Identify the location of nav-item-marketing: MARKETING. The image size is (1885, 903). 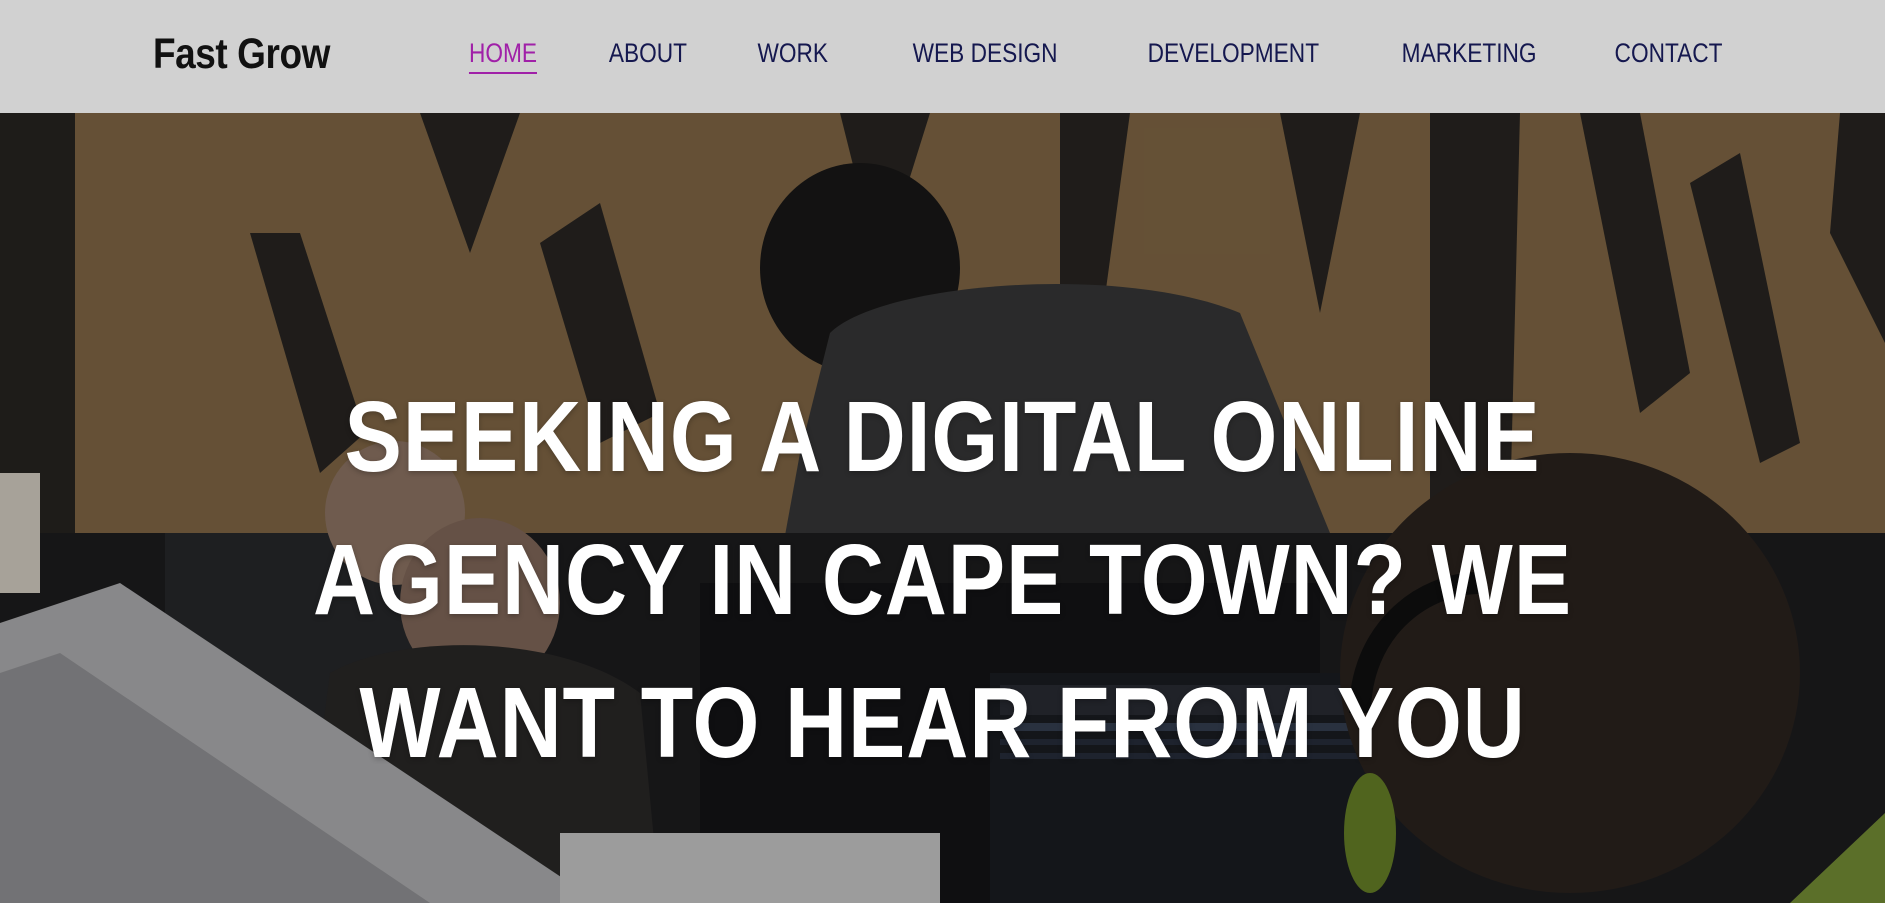
(1469, 53).